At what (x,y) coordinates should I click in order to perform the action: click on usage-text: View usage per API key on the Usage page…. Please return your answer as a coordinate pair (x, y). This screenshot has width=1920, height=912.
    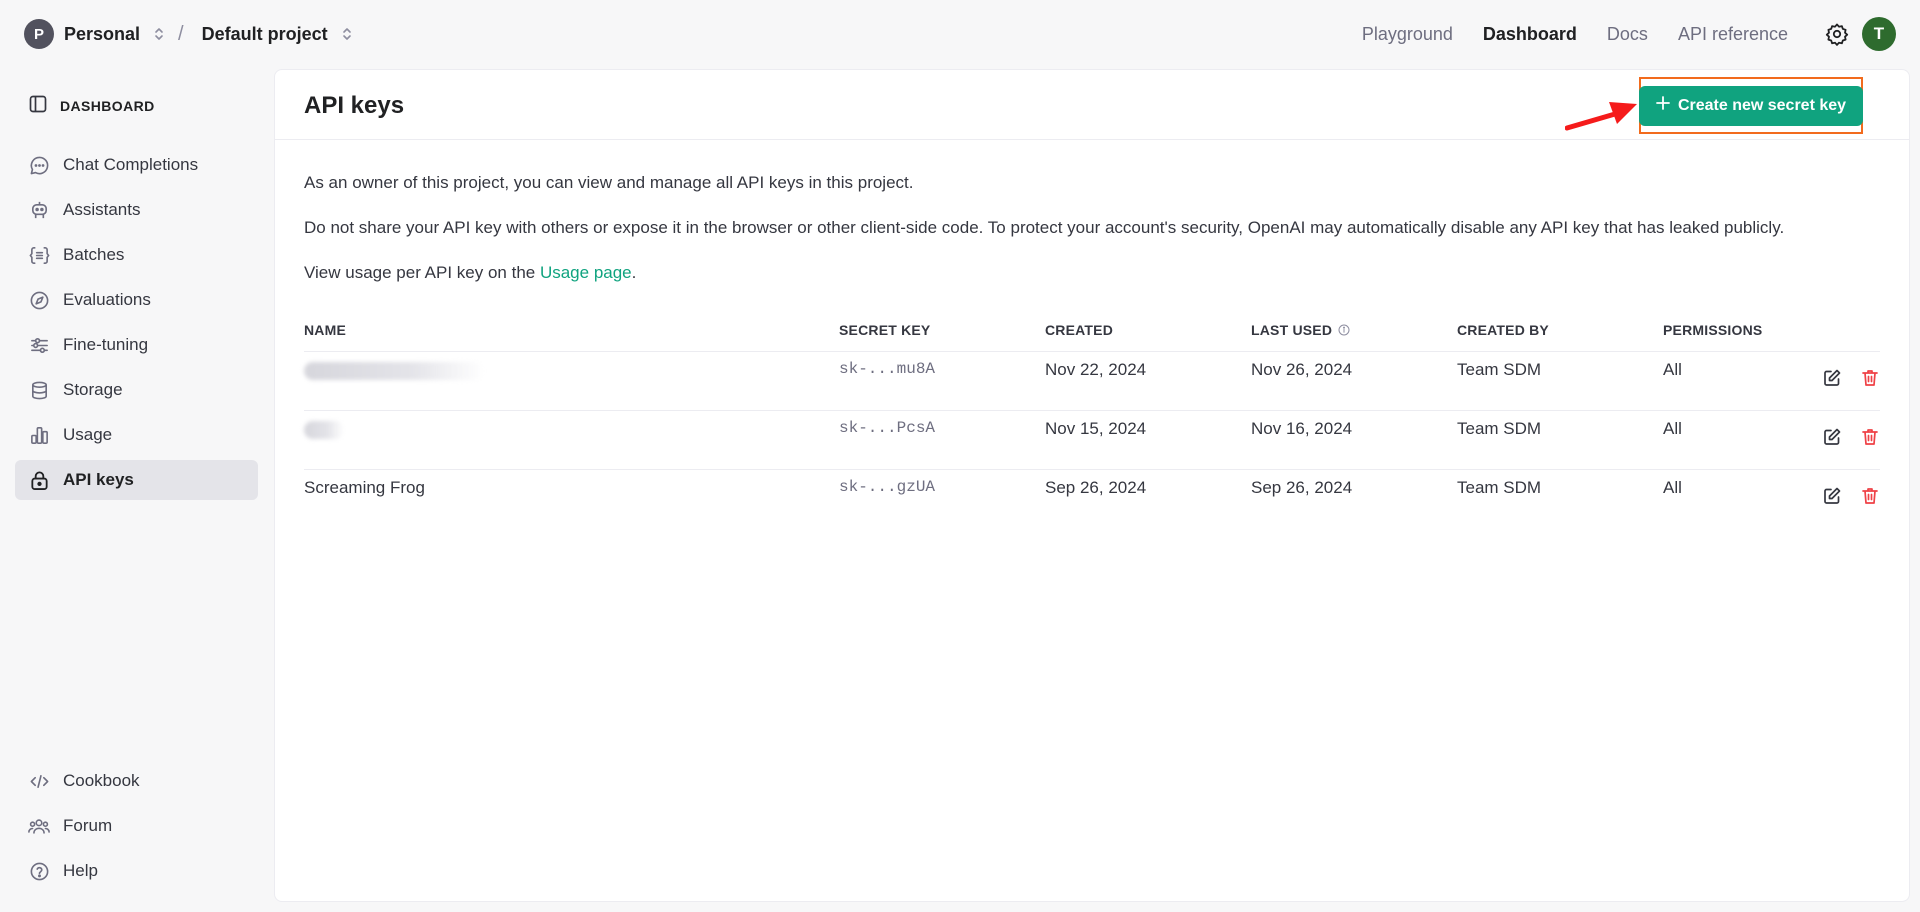
    Looking at the image, I should click on (470, 273).